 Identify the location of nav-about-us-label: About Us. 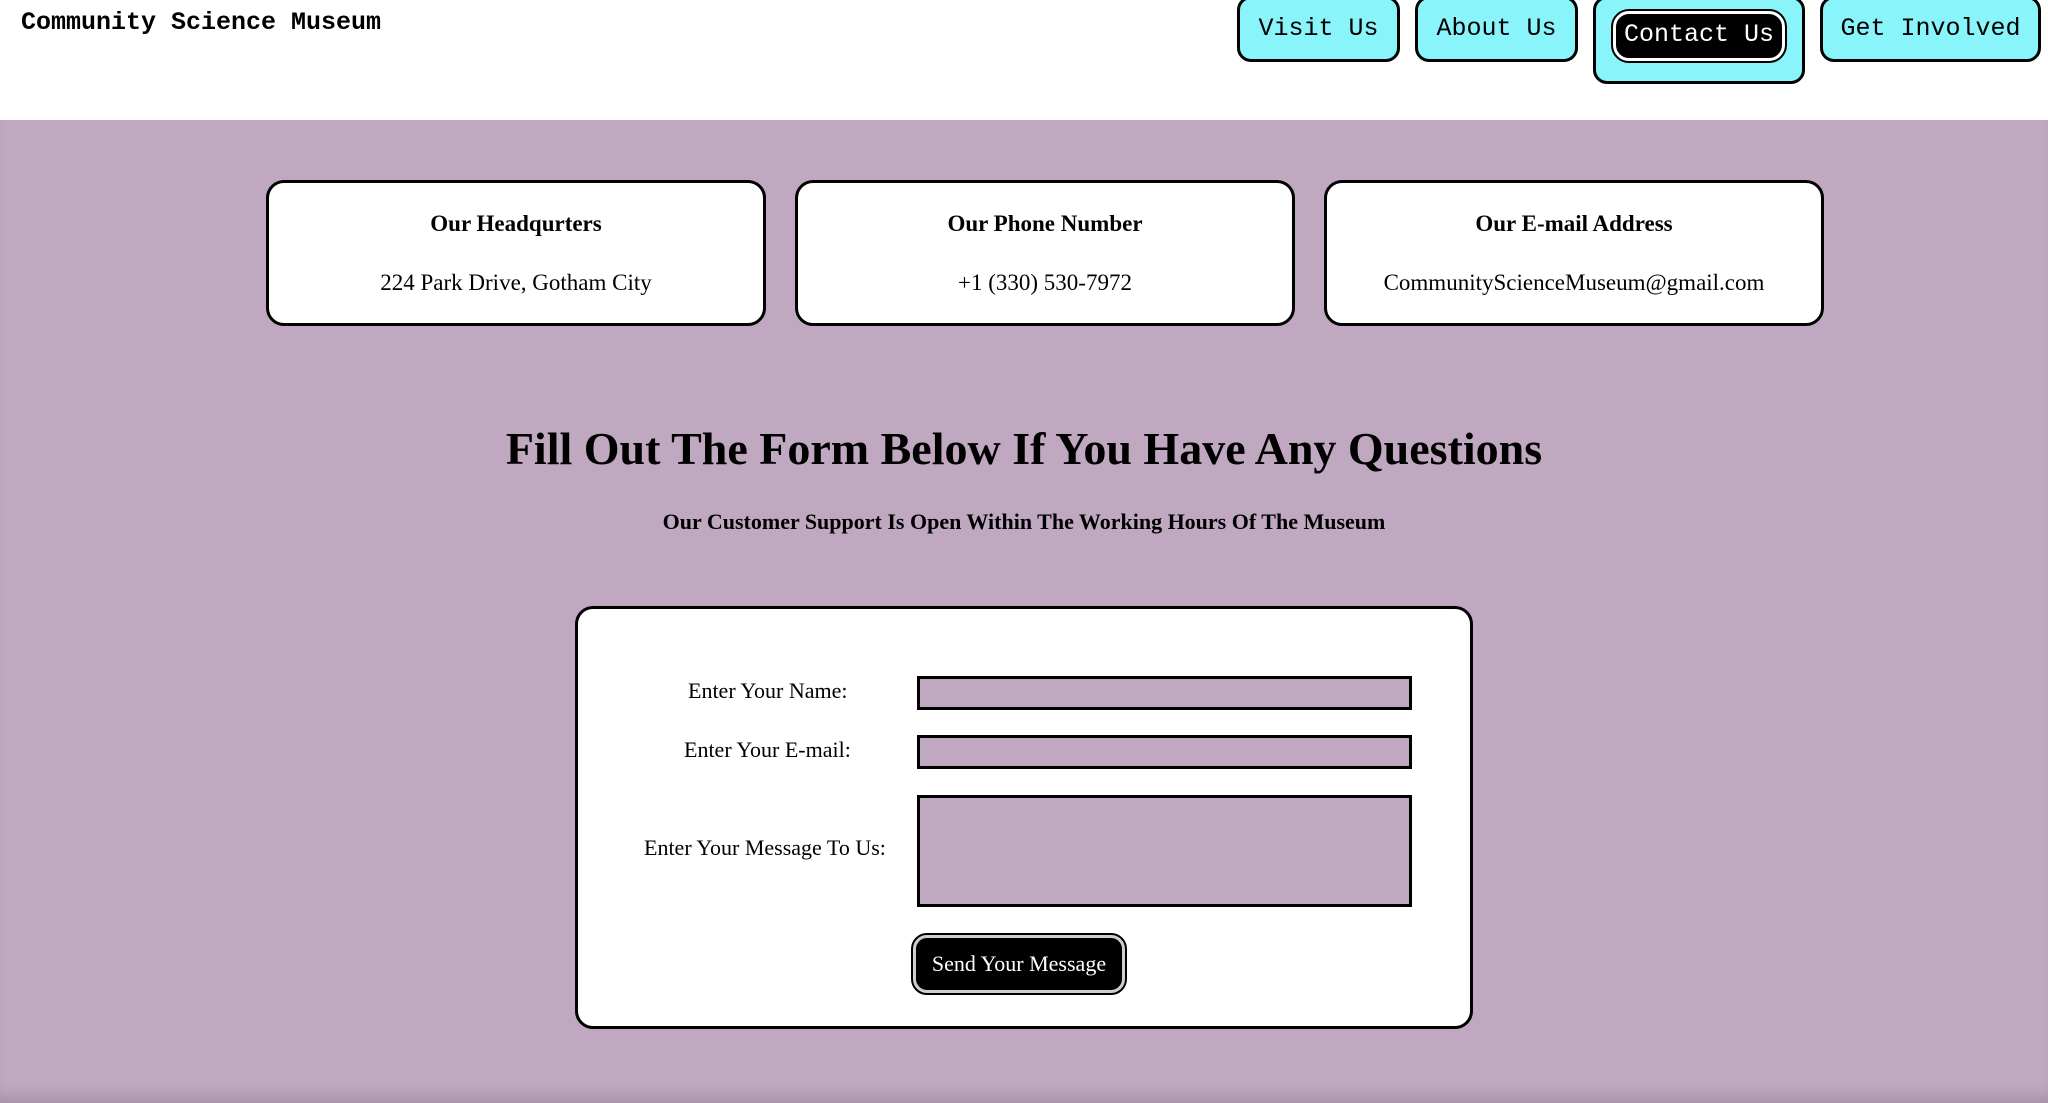
(1496, 28).